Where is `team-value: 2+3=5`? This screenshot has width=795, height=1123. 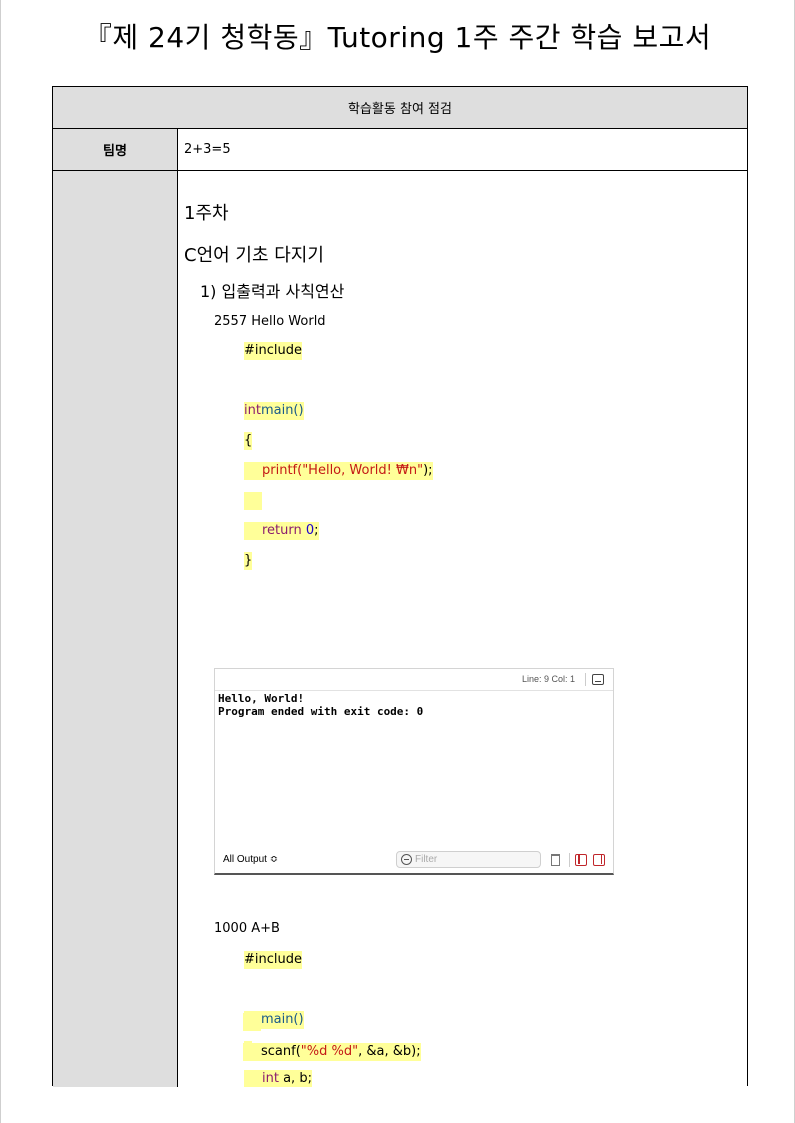
team-value: 2+3=5 is located at coordinates (207, 149).